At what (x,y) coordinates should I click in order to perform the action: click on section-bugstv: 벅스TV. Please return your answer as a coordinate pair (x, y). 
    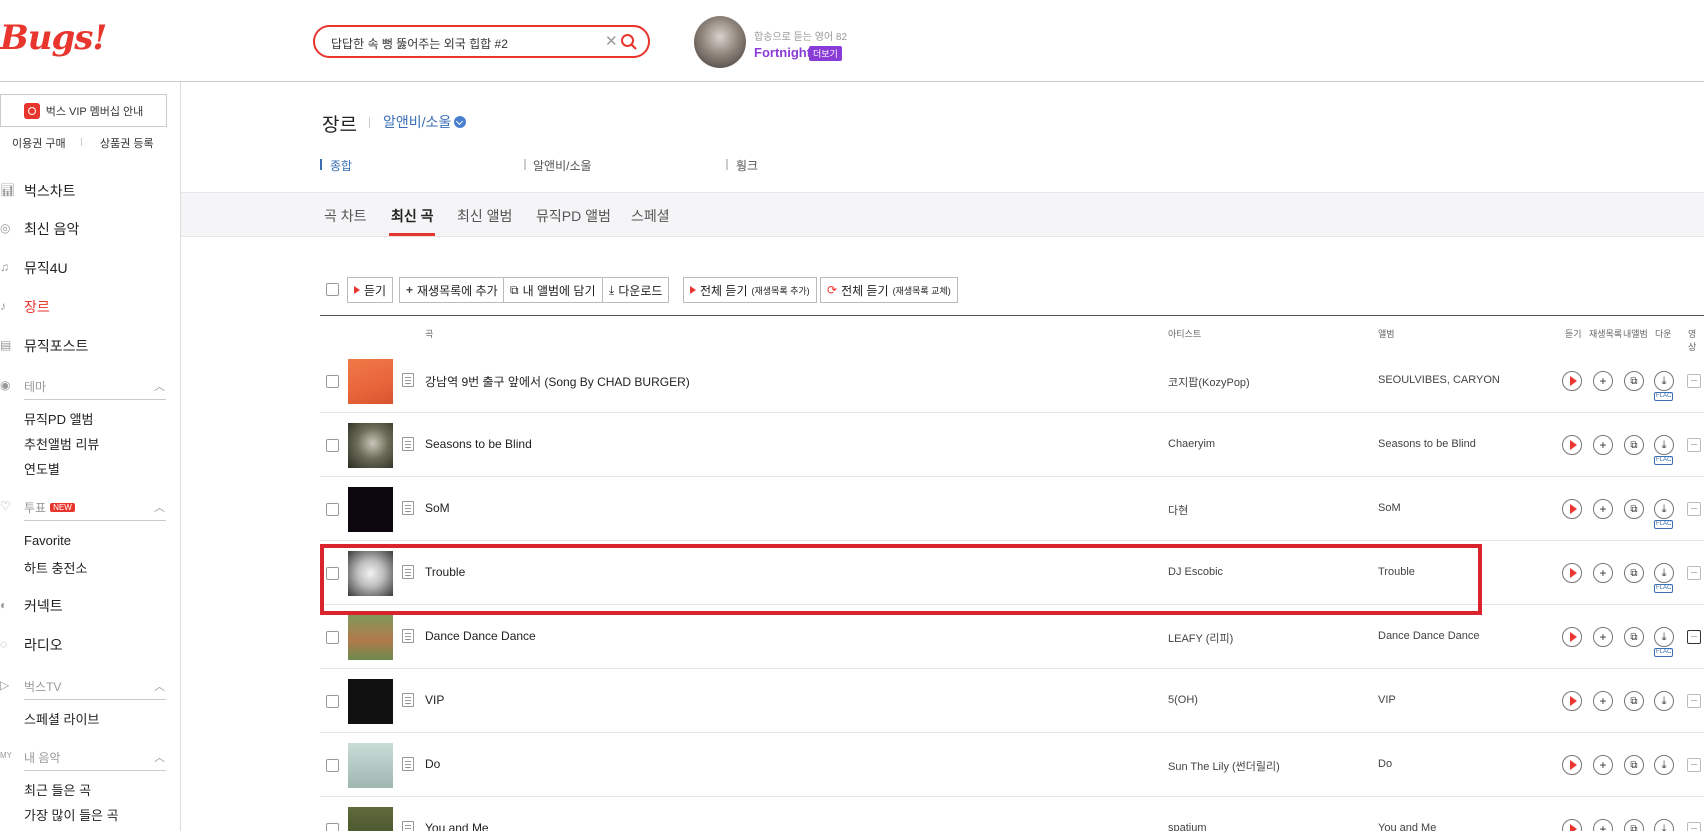
    Looking at the image, I should click on (42, 686).